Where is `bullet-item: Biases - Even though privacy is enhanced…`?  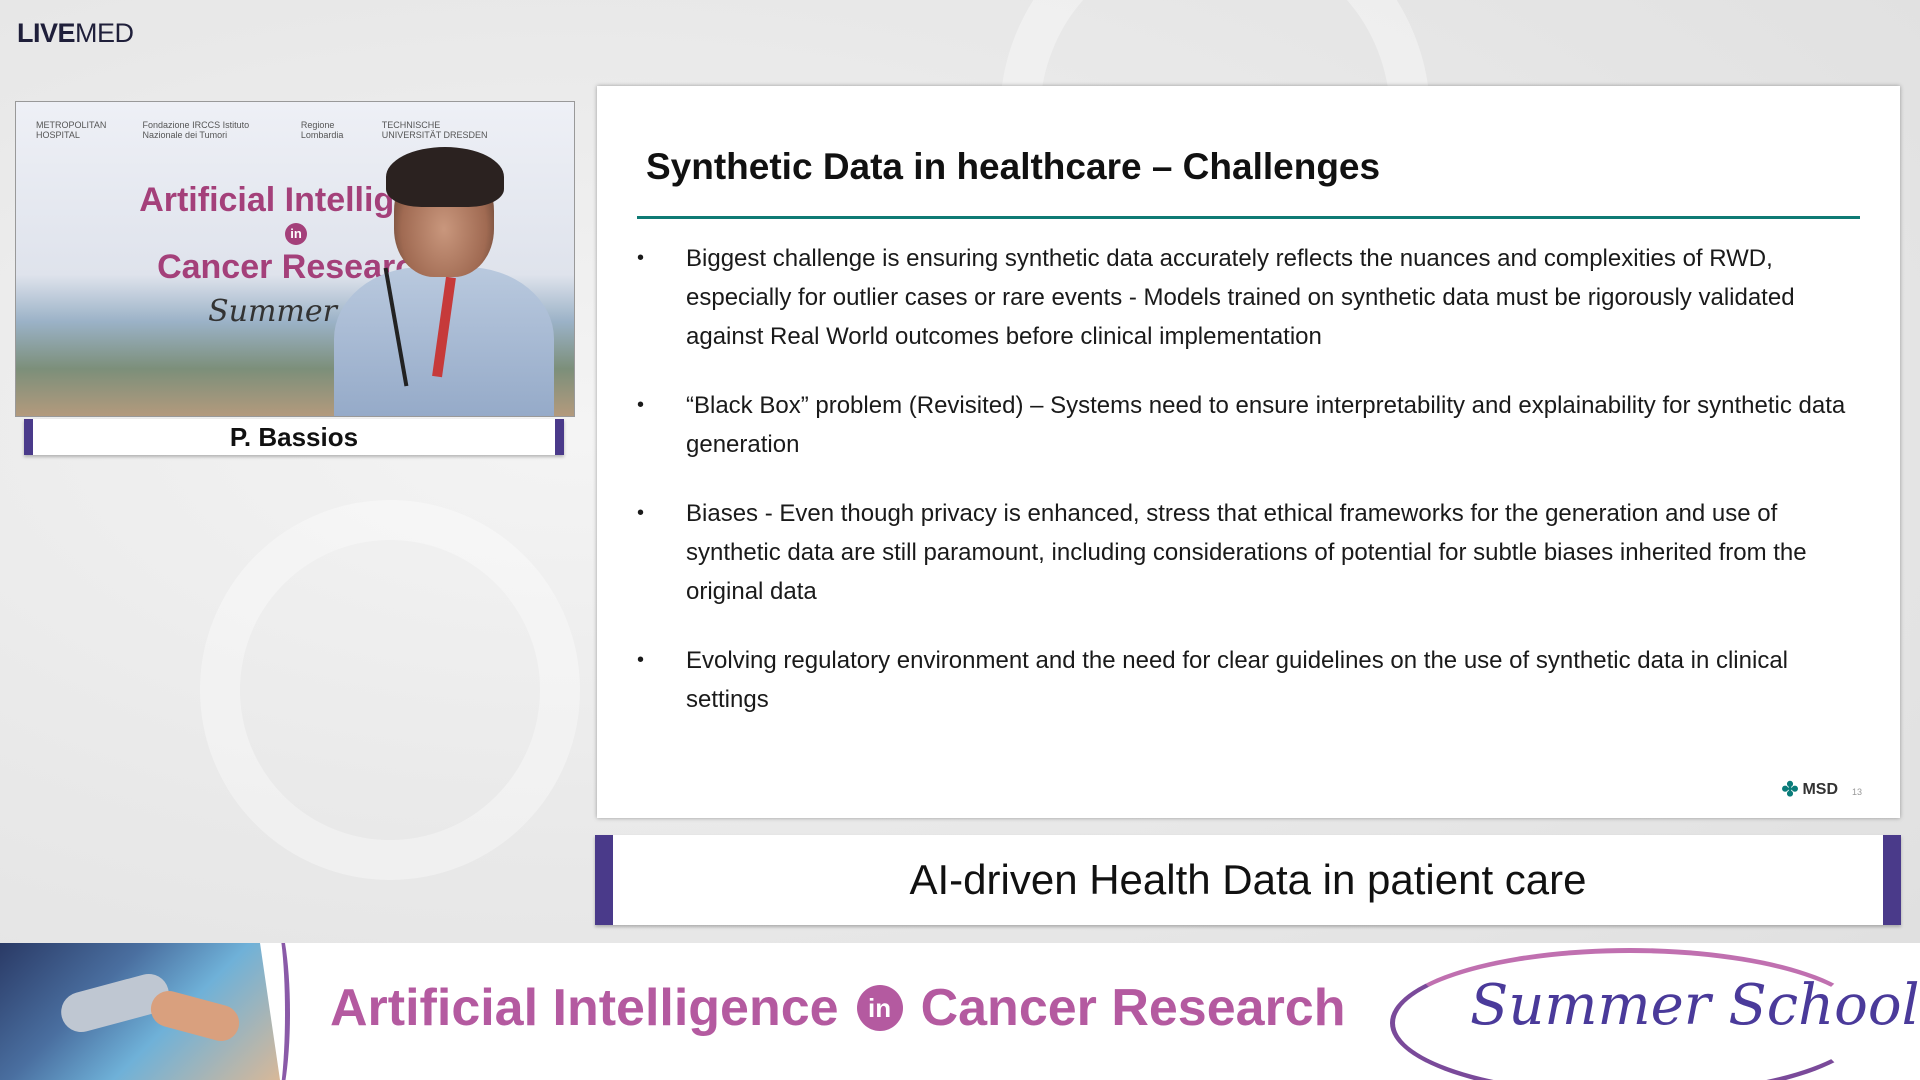 bullet-item: Biases - Even though privacy is enhanced… is located at coordinates (1242, 552).